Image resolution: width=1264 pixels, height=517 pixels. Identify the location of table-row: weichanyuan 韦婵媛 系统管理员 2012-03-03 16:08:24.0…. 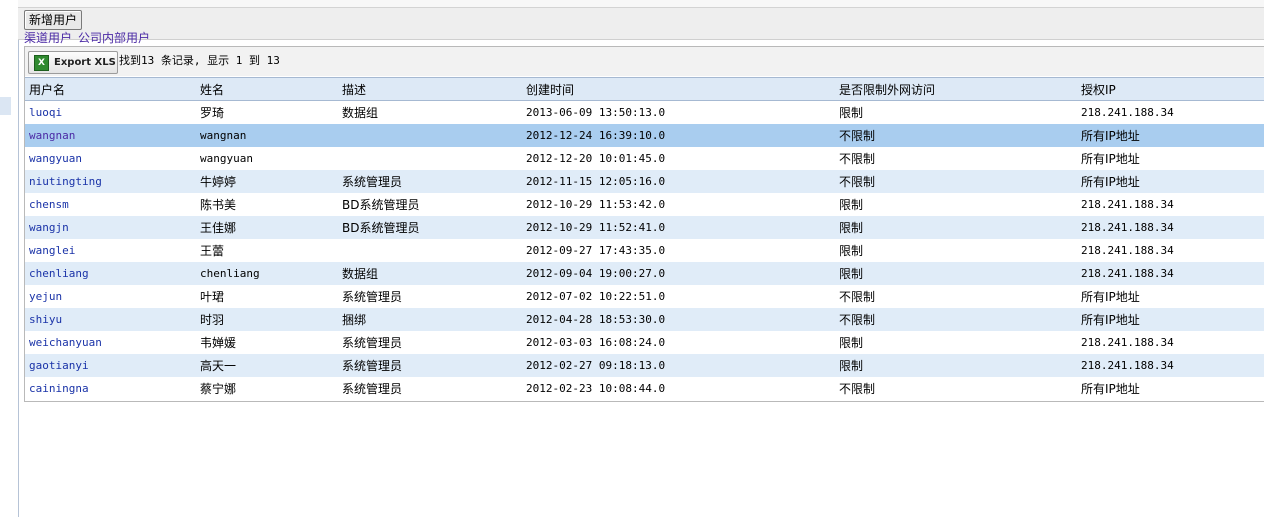
(644, 342).